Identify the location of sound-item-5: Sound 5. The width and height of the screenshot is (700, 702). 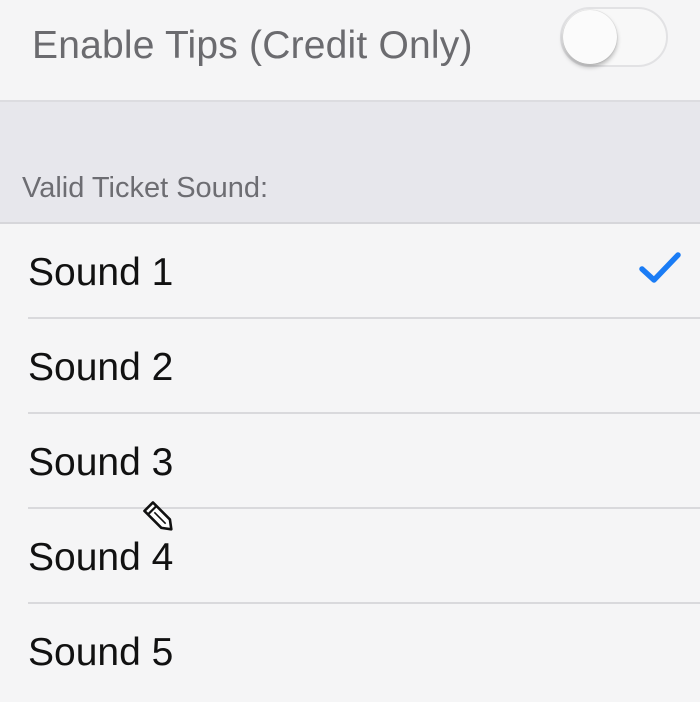
(350, 651).